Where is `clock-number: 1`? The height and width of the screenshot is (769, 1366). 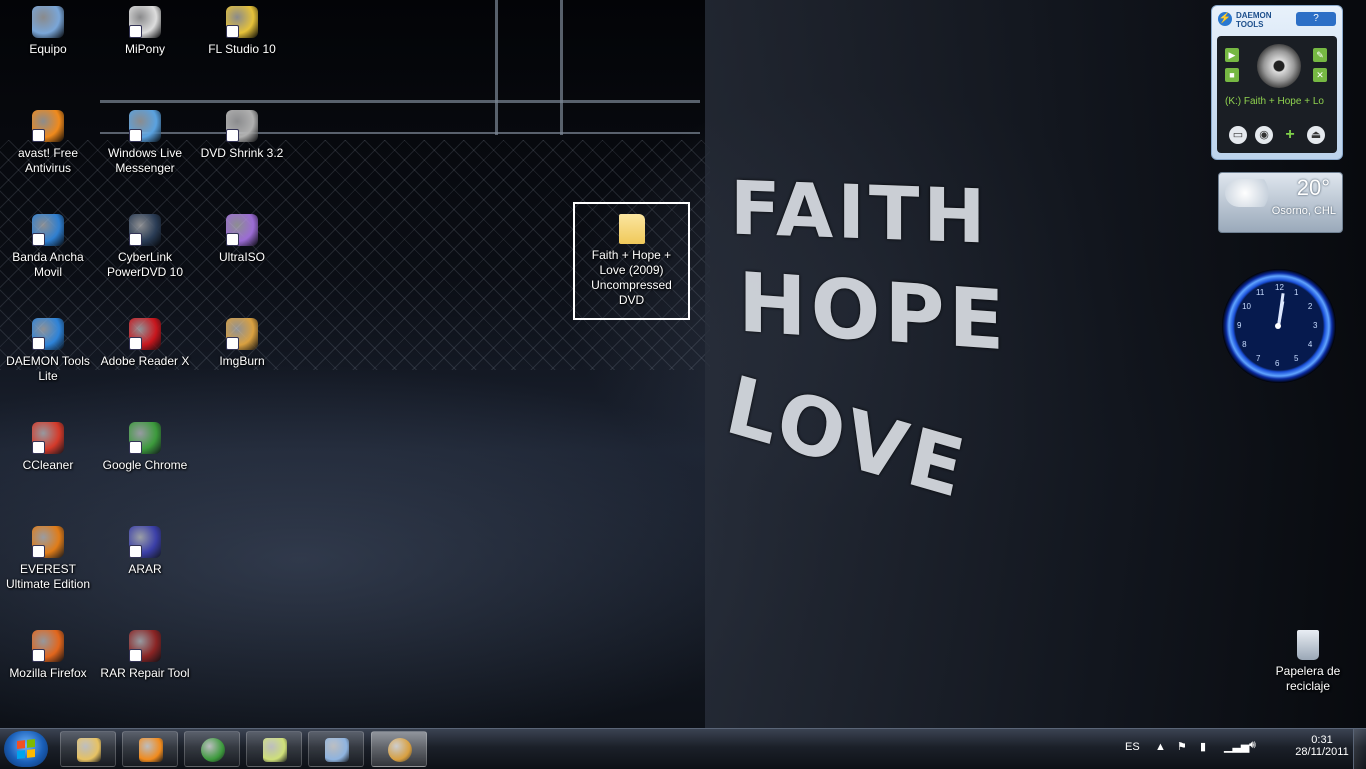
clock-number: 1 is located at coordinates (1296, 293).